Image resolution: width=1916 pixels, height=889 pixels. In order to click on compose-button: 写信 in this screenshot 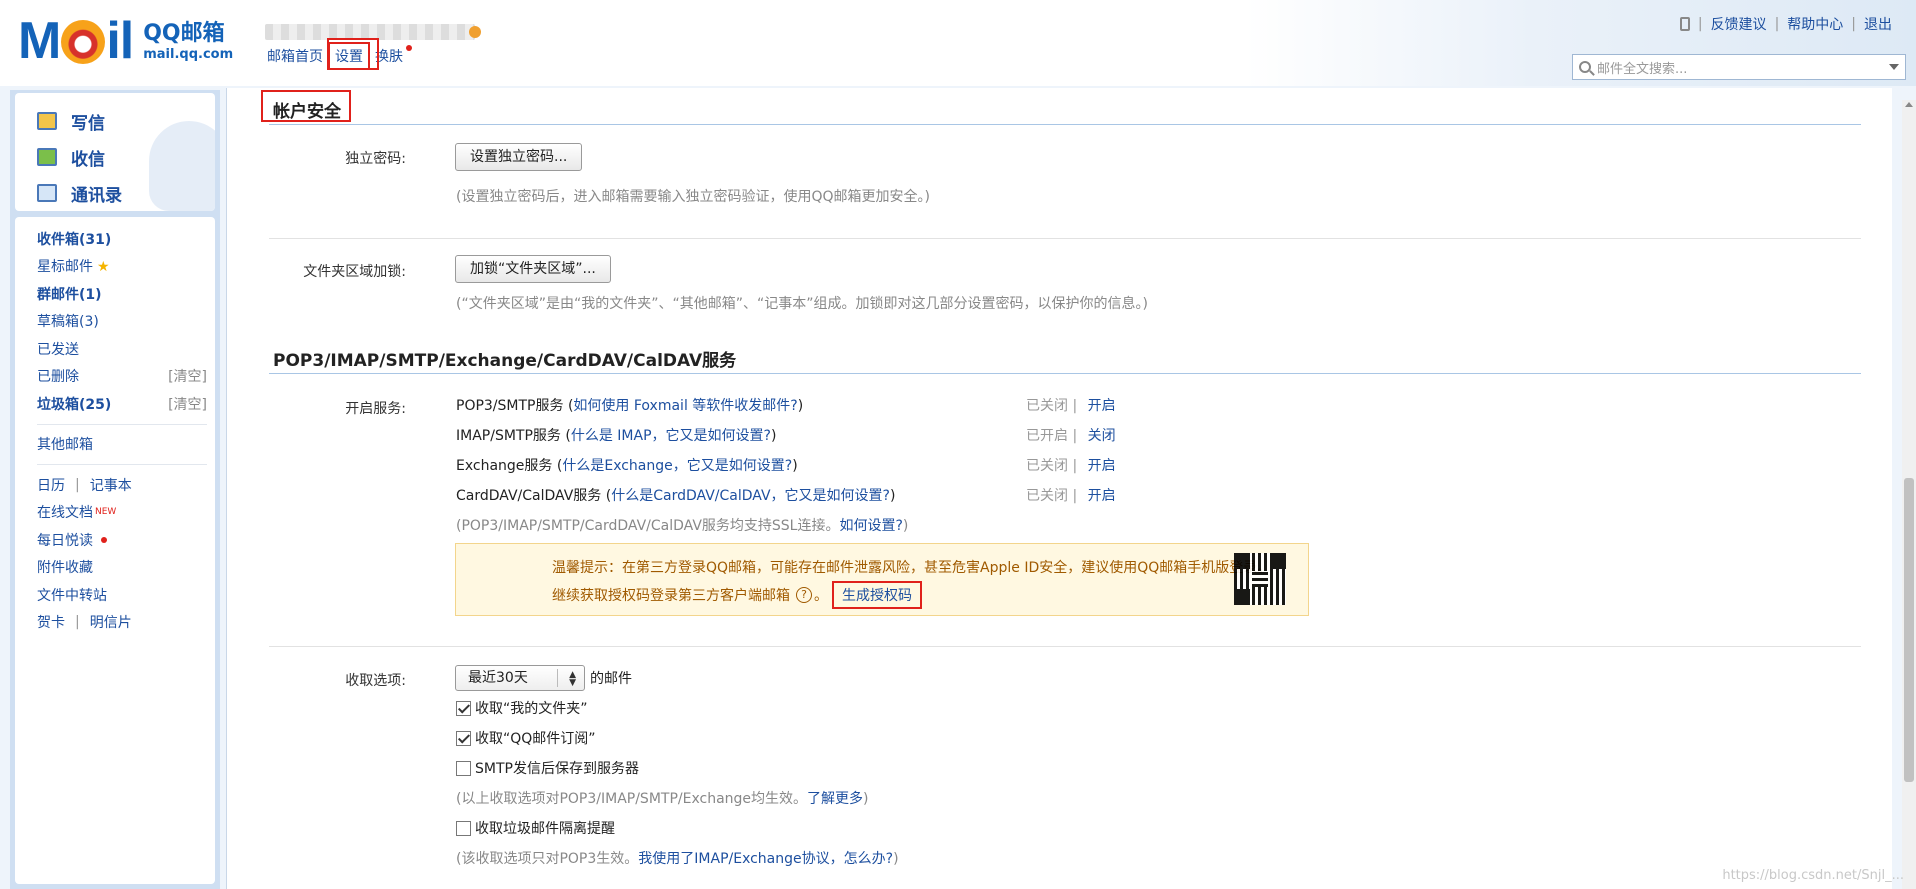, I will do `click(126, 121)`.